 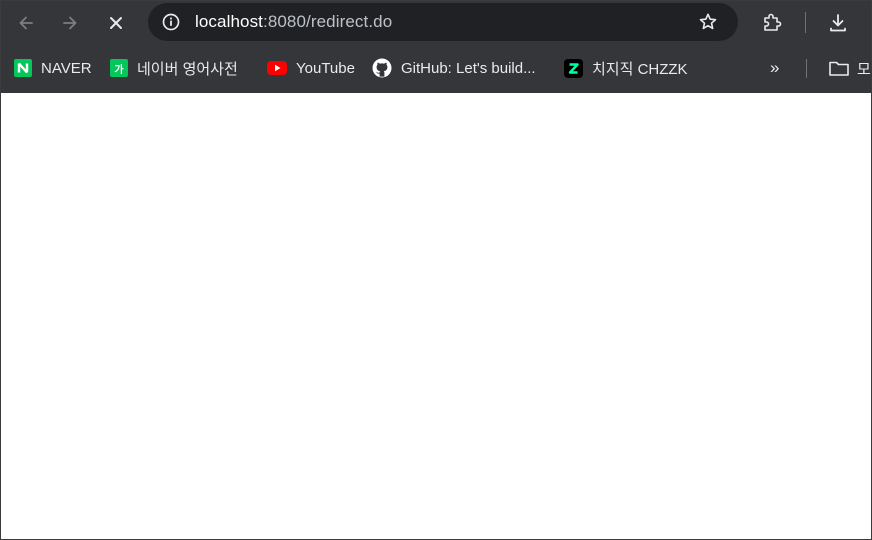 I want to click on extensions-button, so click(x=772, y=23).